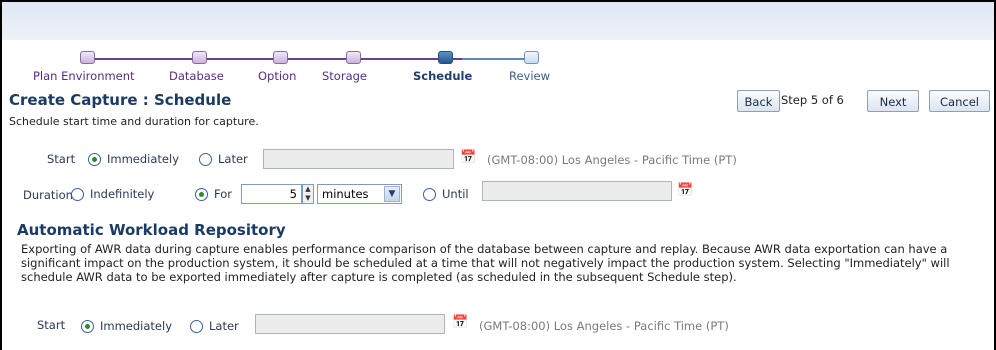 This screenshot has height=350, width=996. Describe the element at coordinates (959, 101) in the screenshot. I see `cancel-button: Cancel` at that location.